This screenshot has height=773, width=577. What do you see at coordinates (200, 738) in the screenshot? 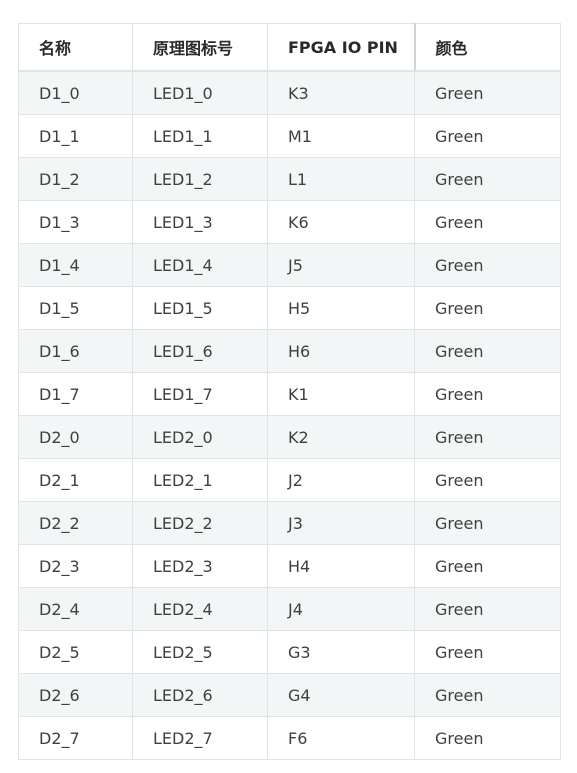
I see `cell-schematic-label: LED2_7` at bounding box center [200, 738].